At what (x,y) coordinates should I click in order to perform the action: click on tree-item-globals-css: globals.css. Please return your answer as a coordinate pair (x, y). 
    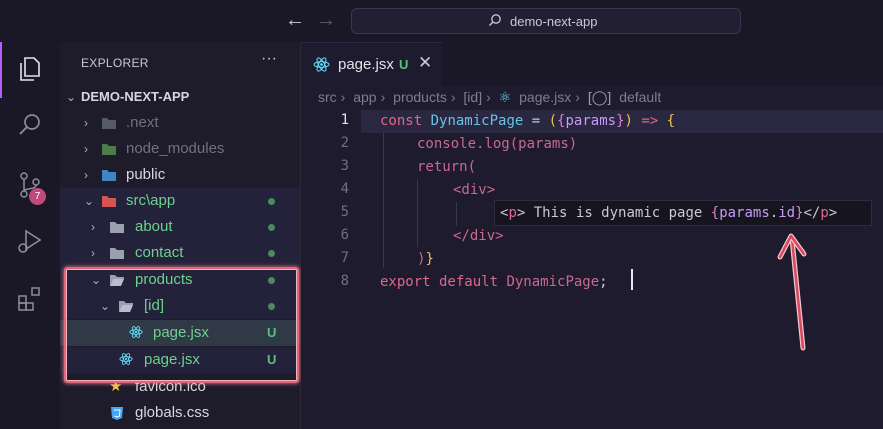
    Looking at the image, I should click on (180, 413).